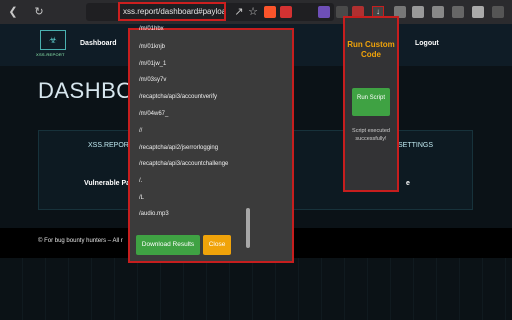 The width and height of the screenshot is (512, 320). Describe the element at coordinates (178, 148) in the screenshot. I see `payload-item: /recaptcha/api2/jserrorlogging` at that location.